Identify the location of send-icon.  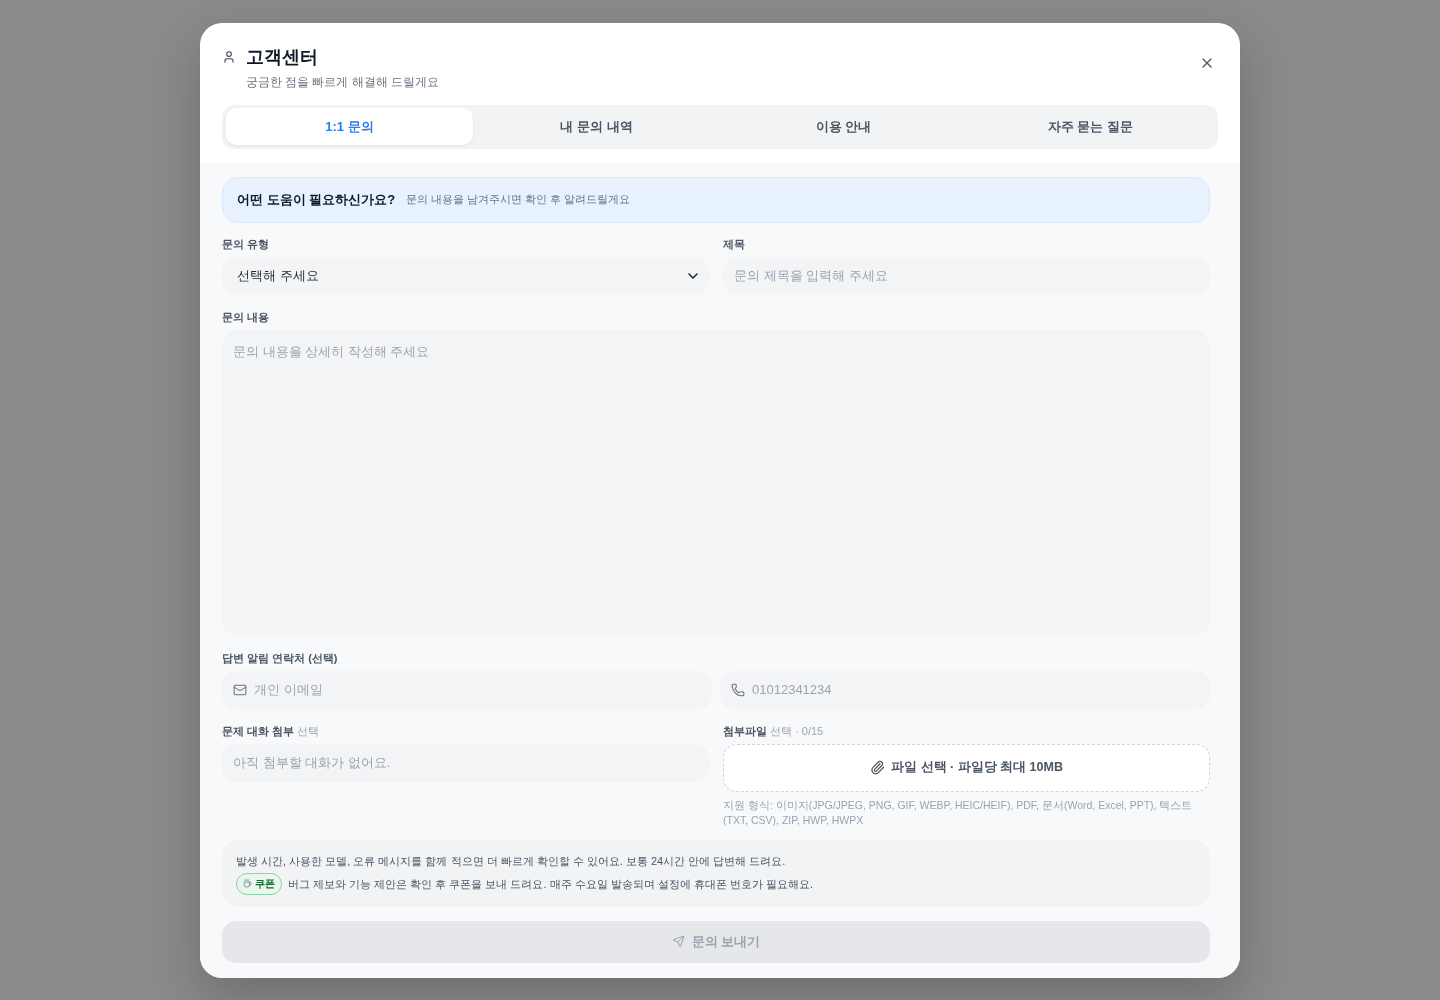
(678, 941).